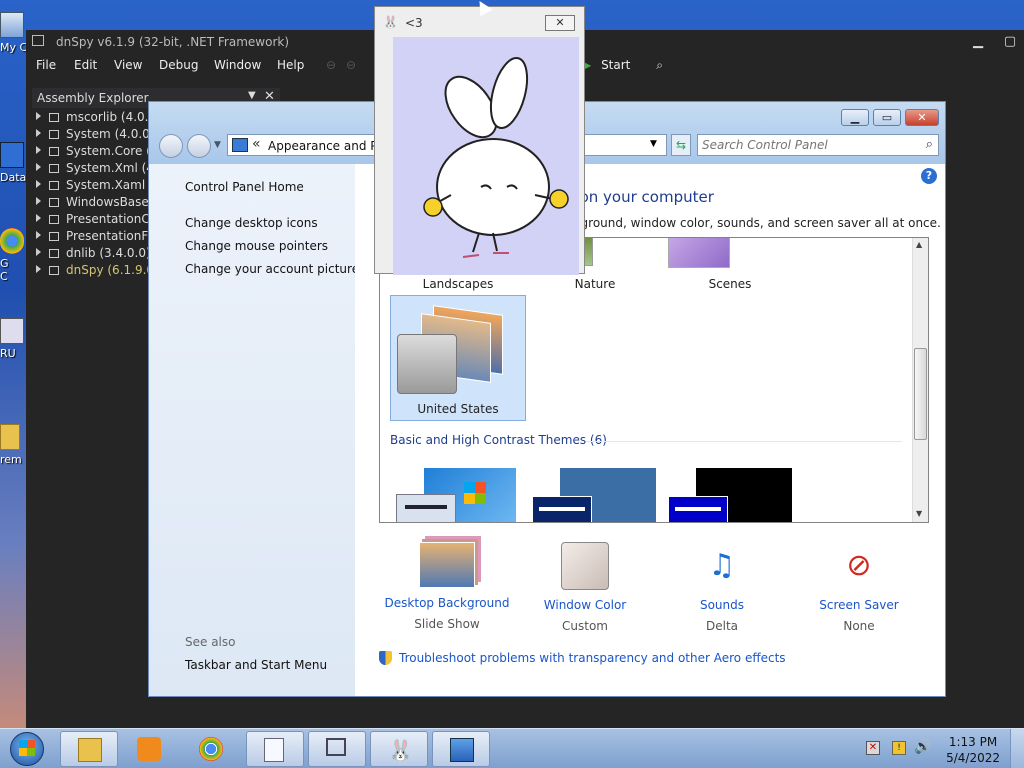 Image resolution: width=1024 pixels, height=768 pixels. What do you see at coordinates (331, 65) in the screenshot?
I see `back-nav-icon: ⊖` at bounding box center [331, 65].